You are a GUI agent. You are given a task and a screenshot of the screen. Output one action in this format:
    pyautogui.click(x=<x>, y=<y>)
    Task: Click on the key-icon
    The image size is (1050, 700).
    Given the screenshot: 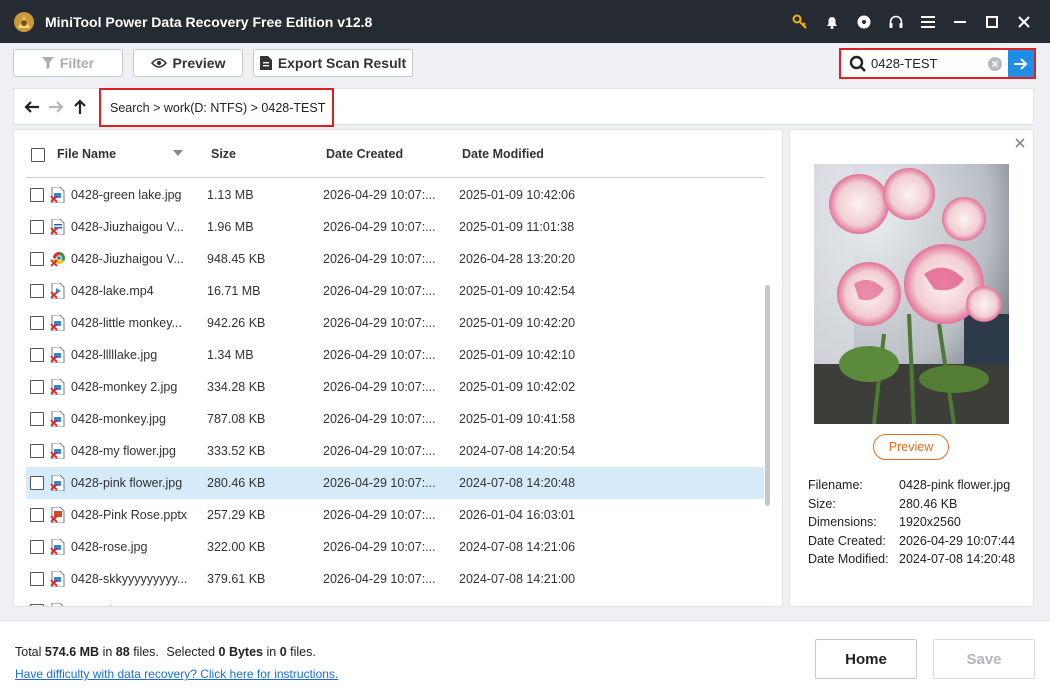 What is the action you would take?
    pyautogui.click(x=800, y=21)
    